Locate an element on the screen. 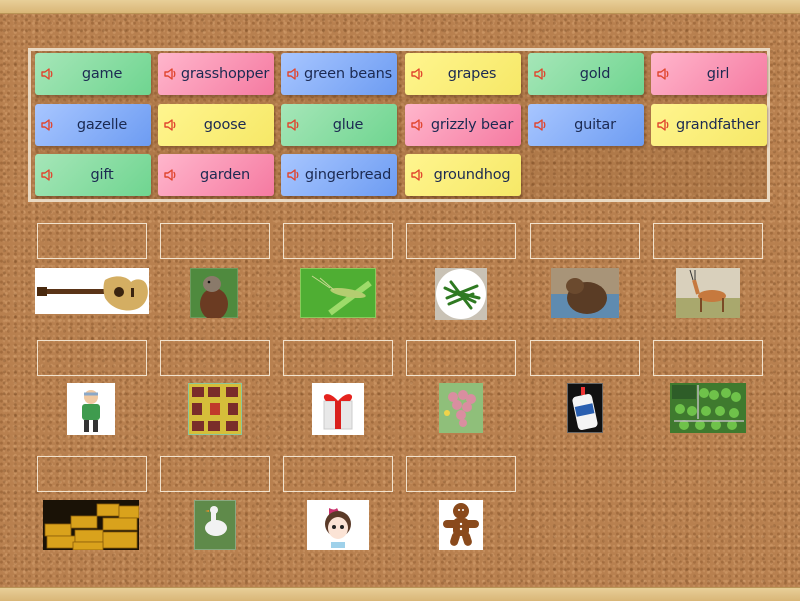  word-card-gingerbread: gingerbread is located at coordinates (339, 175).